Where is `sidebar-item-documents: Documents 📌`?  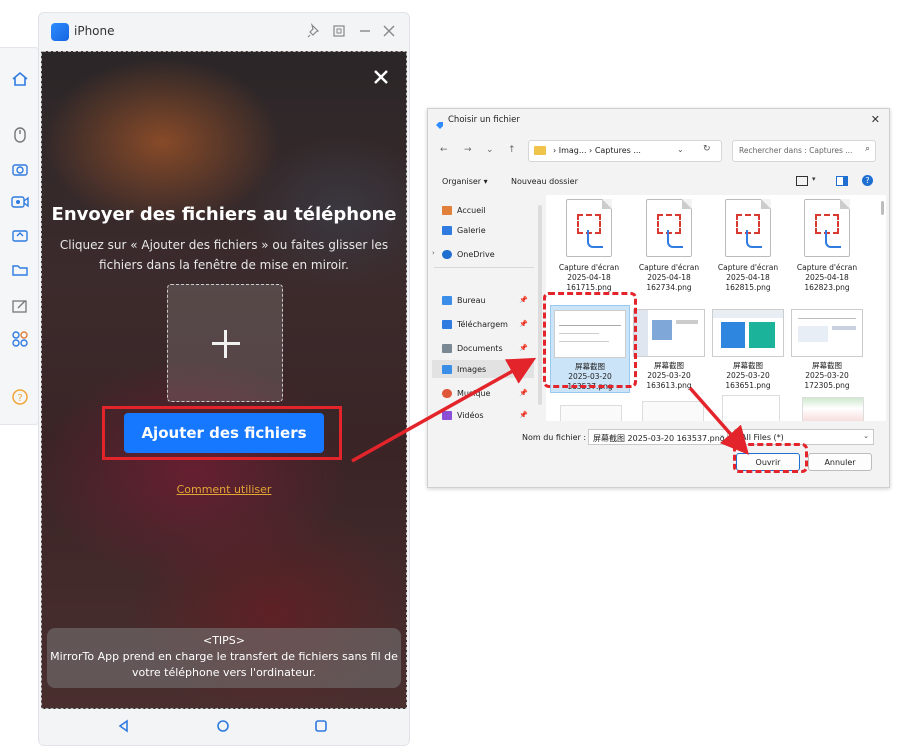 sidebar-item-documents: Documents 📌 is located at coordinates (488, 348).